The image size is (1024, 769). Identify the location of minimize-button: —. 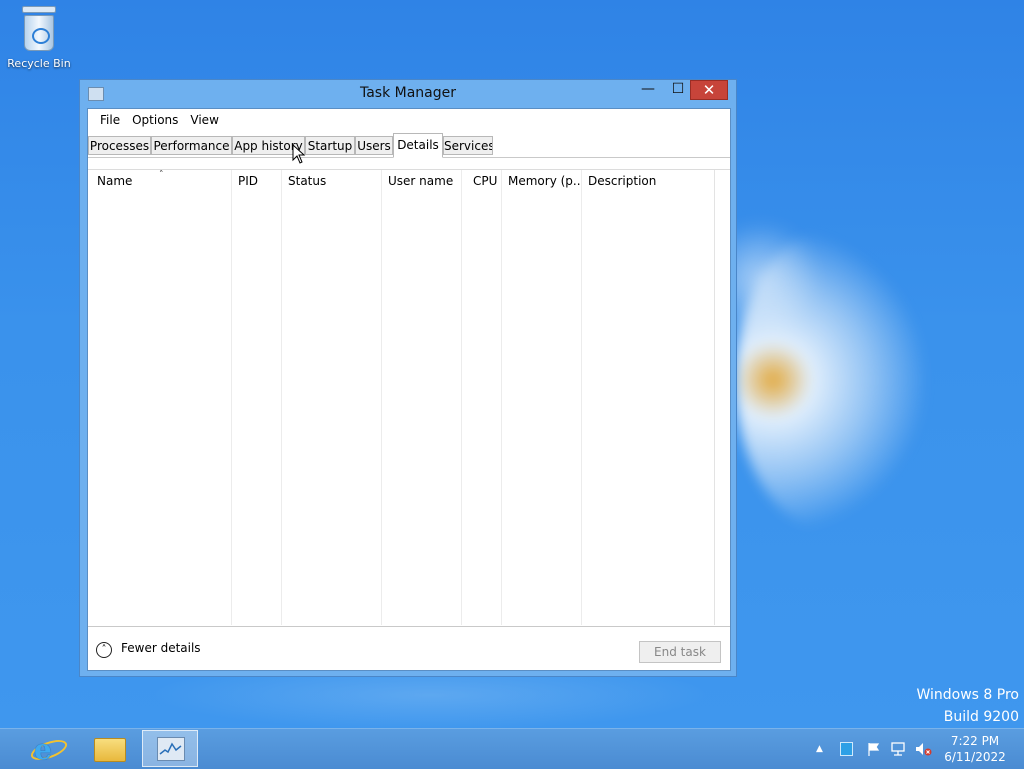
(648, 90).